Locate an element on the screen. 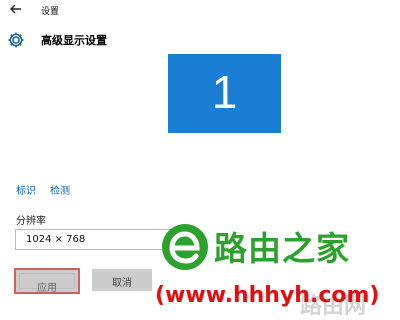 This screenshot has height=320, width=400. title-bar: 设置 is located at coordinates (200, 11).